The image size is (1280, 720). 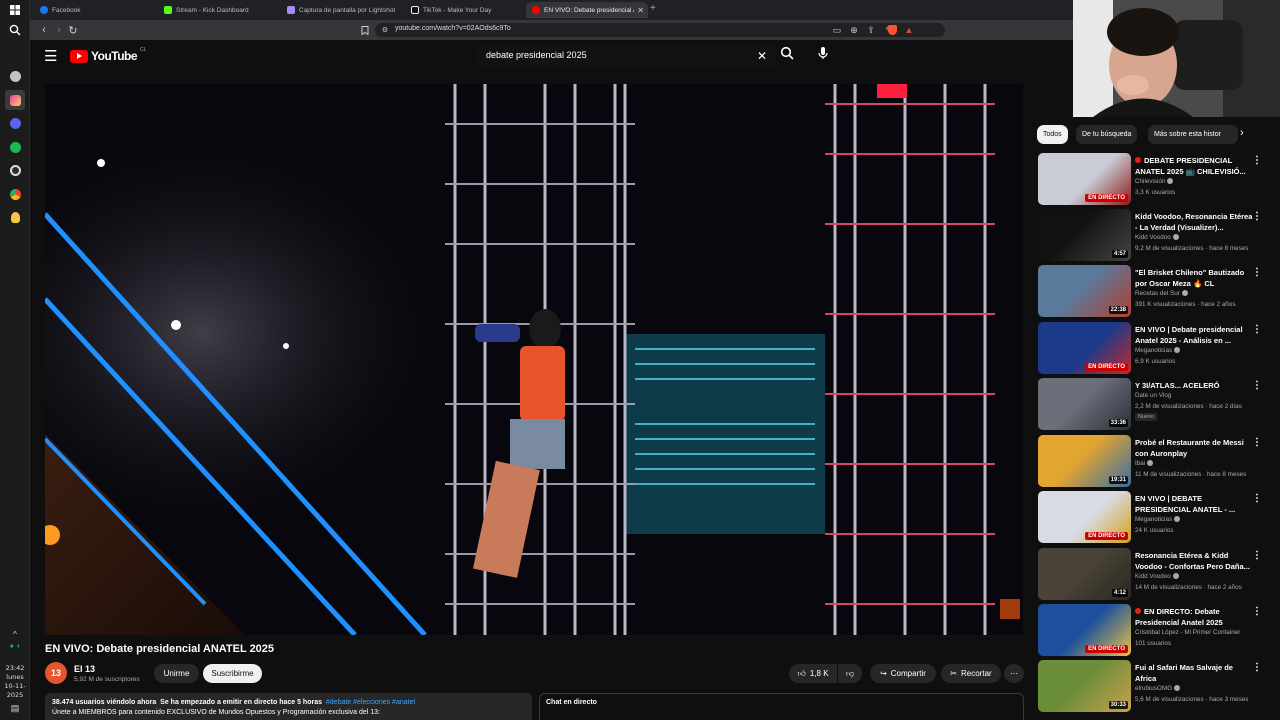 I want to click on chrome-icon, so click(x=15, y=194).